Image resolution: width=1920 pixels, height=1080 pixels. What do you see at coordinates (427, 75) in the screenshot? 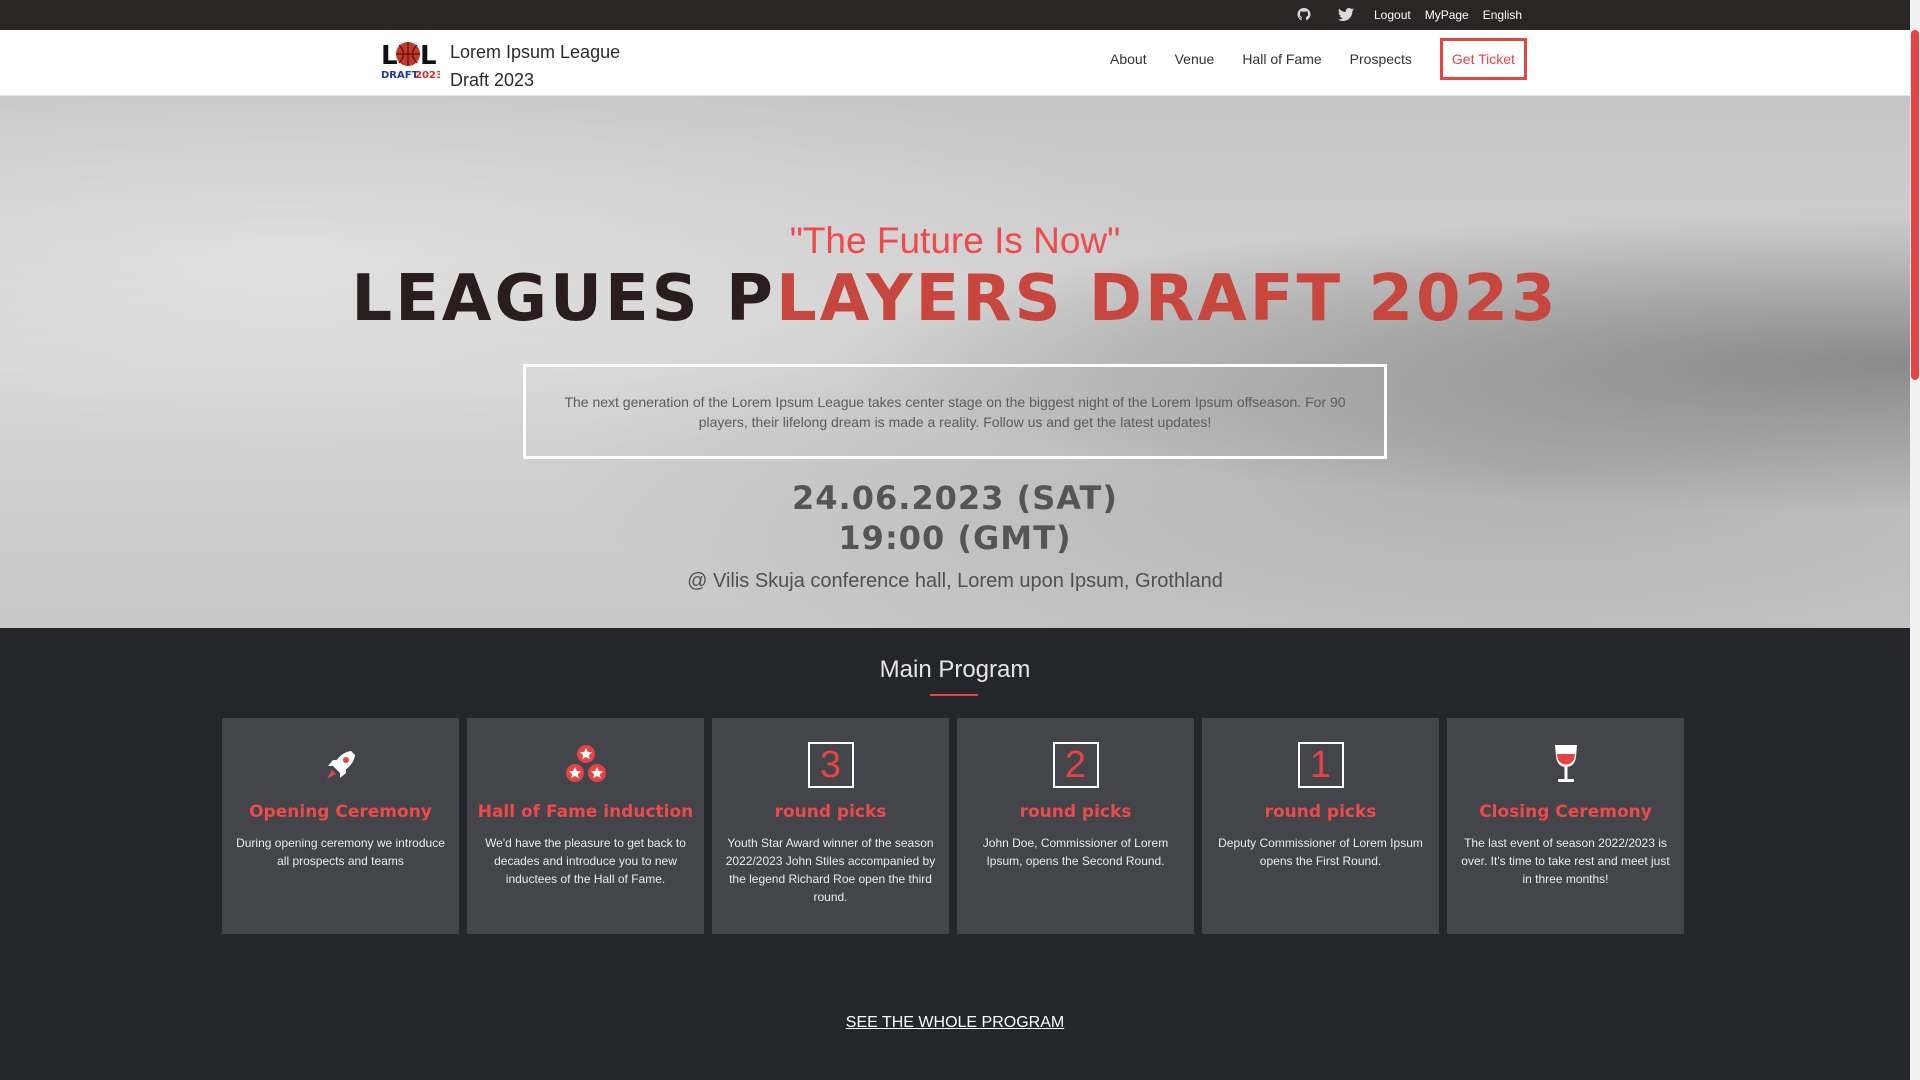
I see `svg-text: 2023` at bounding box center [427, 75].